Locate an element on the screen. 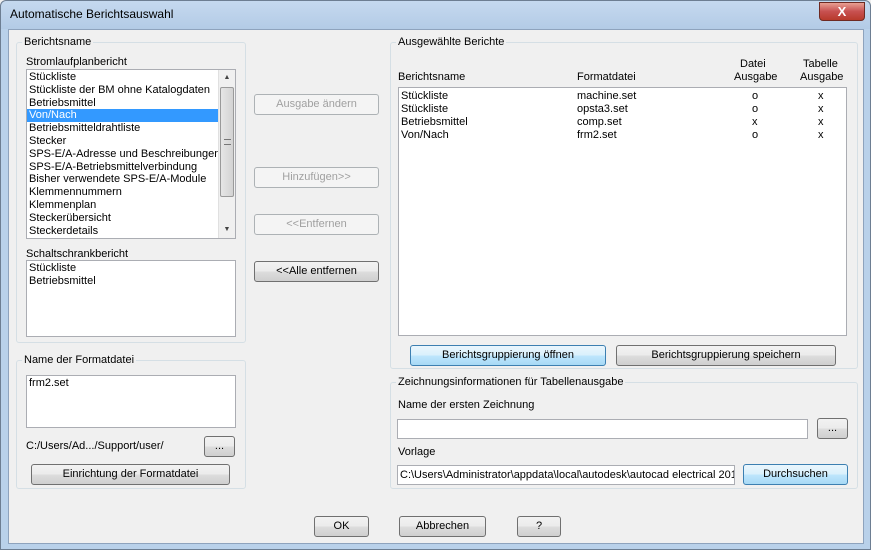 This screenshot has width=871, height=550. schaltschrank-label: Schaltschrankbericht is located at coordinates (77, 254).